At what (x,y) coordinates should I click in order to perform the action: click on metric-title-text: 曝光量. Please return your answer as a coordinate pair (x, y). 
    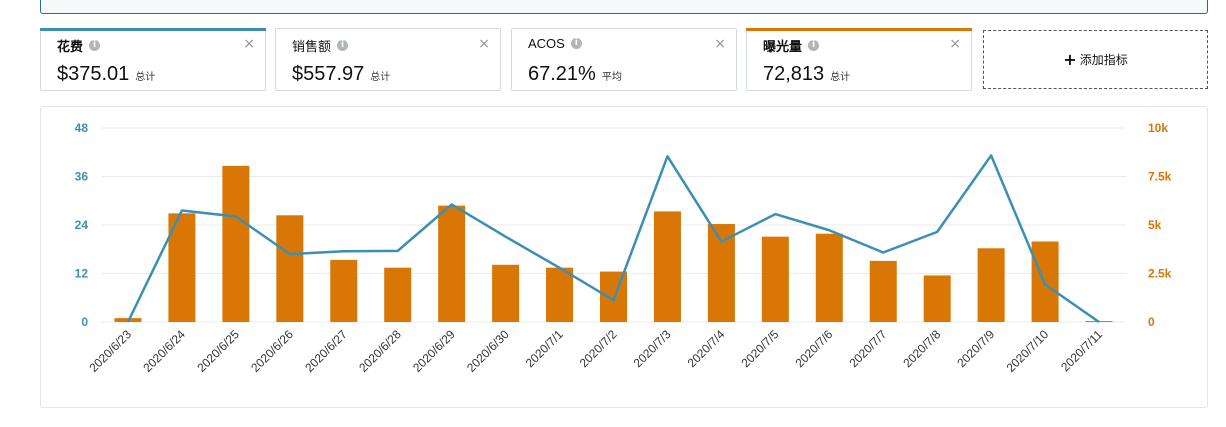
    Looking at the image, I should click on (783, 46).